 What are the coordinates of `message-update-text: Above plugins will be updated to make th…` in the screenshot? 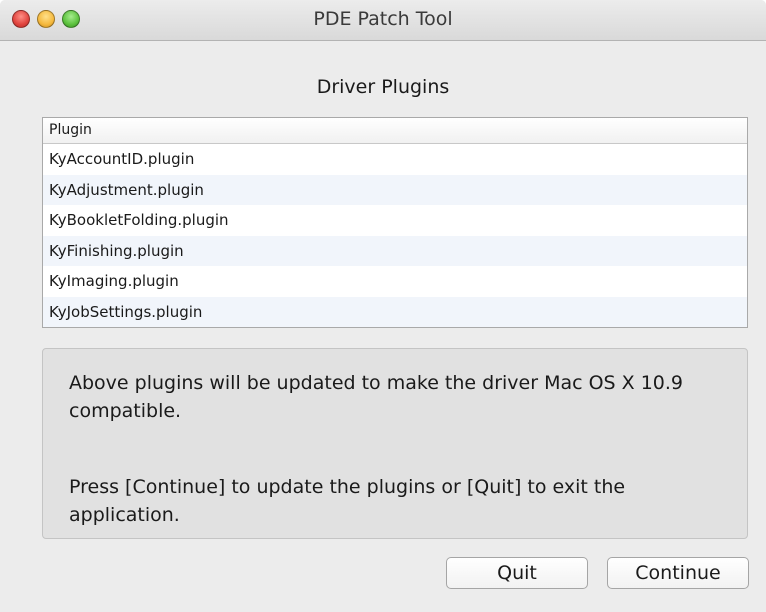 It's located at (376, 397).